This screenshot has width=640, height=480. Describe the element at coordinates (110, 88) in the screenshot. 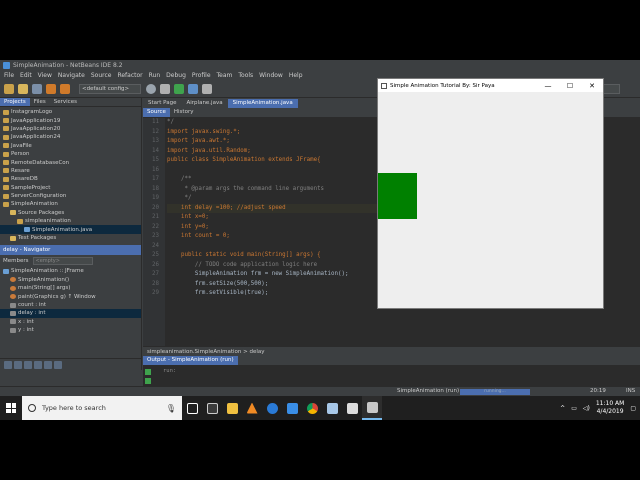

I see `config-select: <default config>` at that location.